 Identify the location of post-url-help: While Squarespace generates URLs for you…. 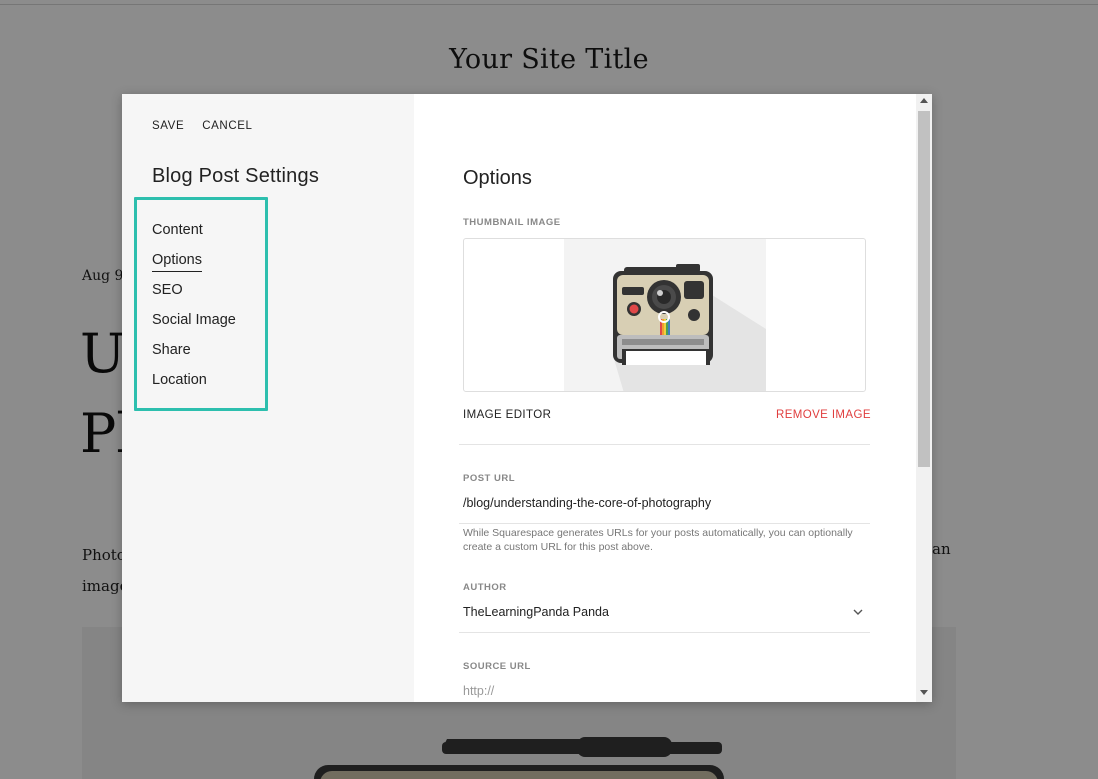
(658, 540).